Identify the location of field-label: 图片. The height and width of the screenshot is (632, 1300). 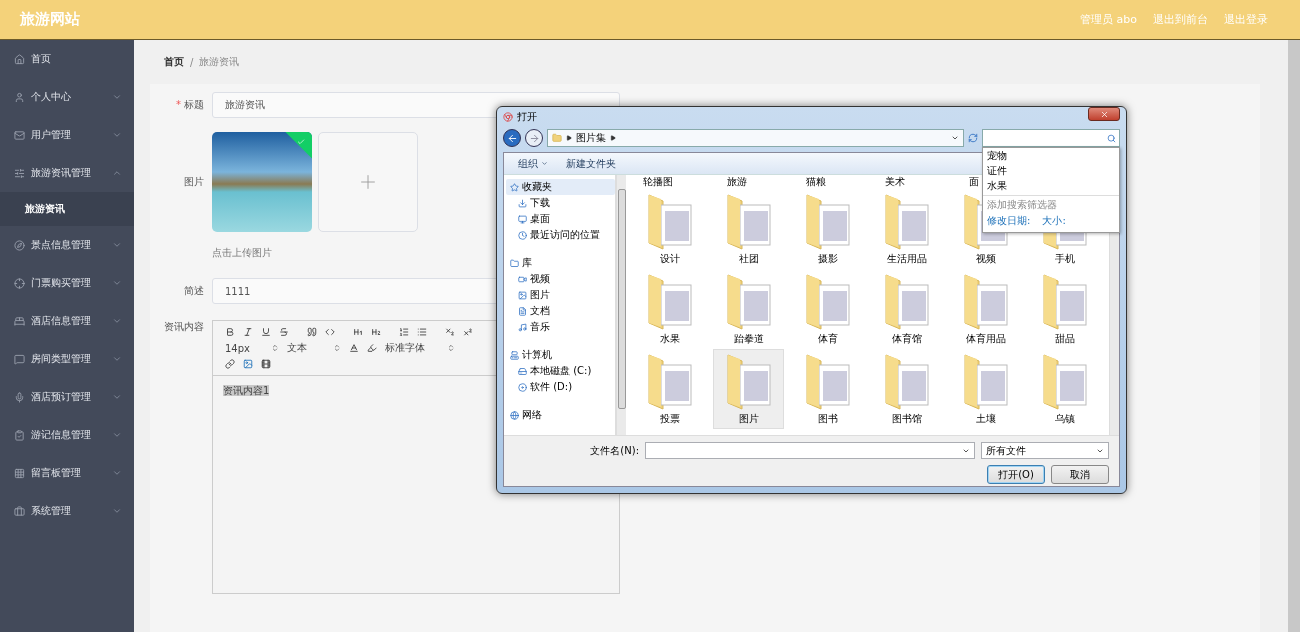
(194, 182).